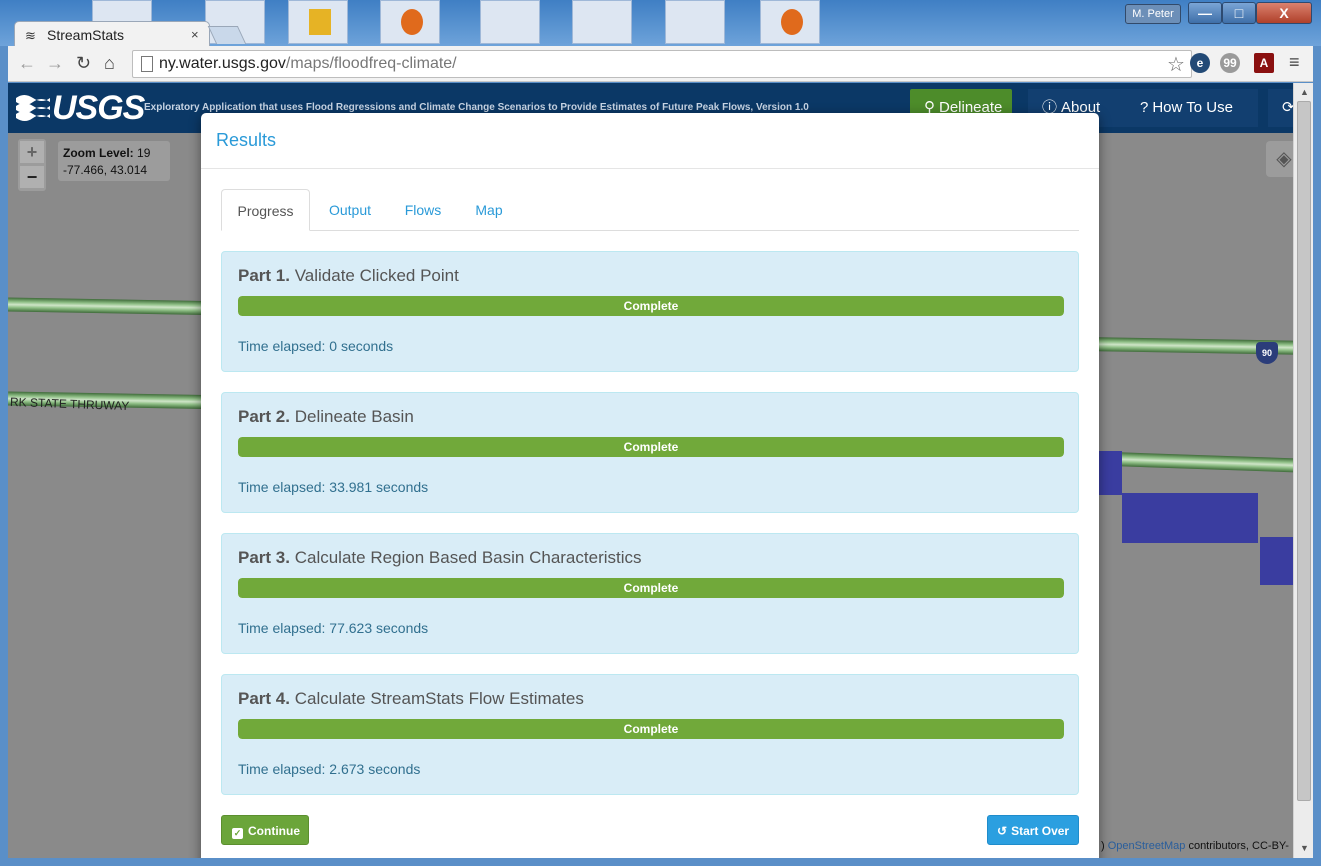 This screenshot has width=1321, height=866. I want to click on tab-output: Output, so click(350, 210).